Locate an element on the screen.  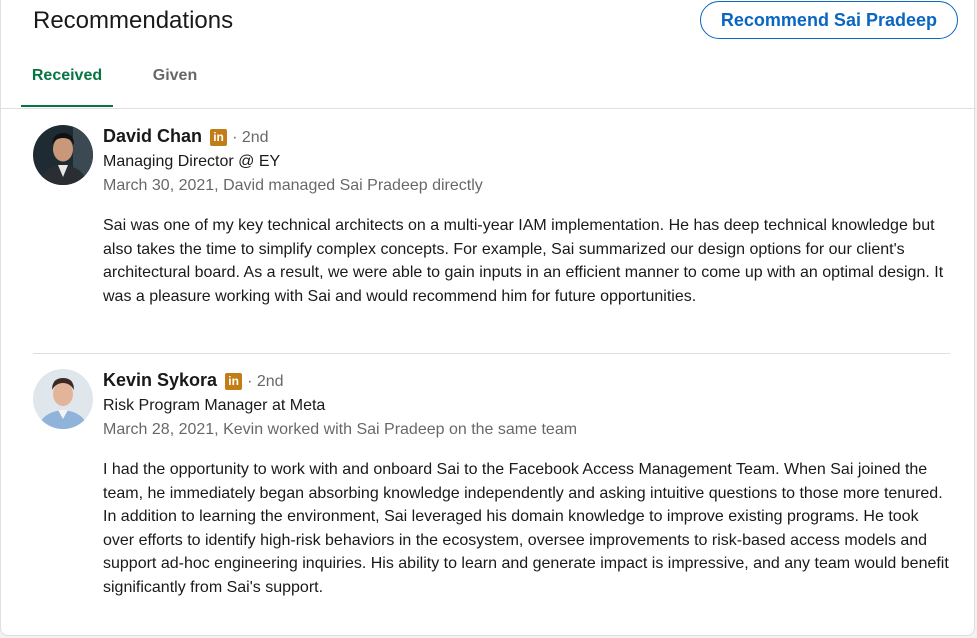
tab-bar: Received Given is located at coordinates (488, 80).